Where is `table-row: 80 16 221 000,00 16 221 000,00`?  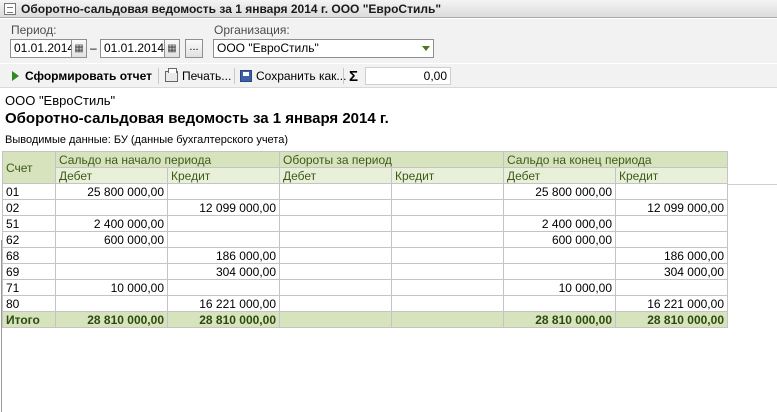
table-row: 80 16 221 000,00 16 221 000,00 is located at coordinates (365, 303).